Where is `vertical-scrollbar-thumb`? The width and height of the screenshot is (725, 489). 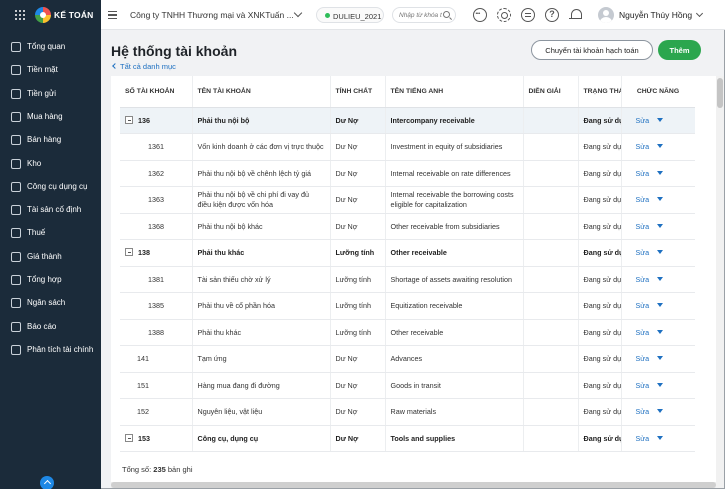
vertical-scrollbar-thumb is located at coordinates (720, 93).